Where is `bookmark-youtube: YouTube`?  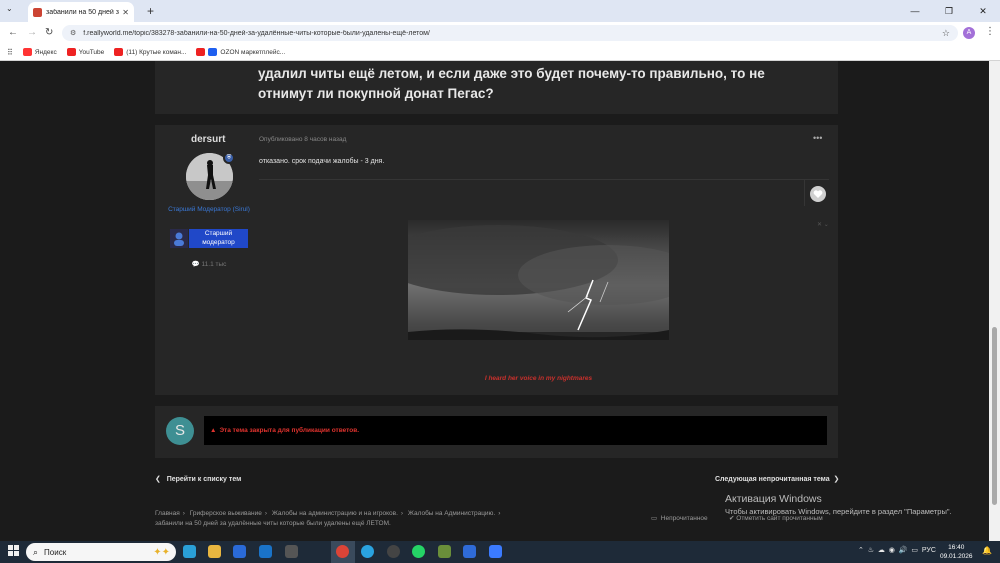 bookmark-youtube: YouTube is located at coordinates (85, 52).